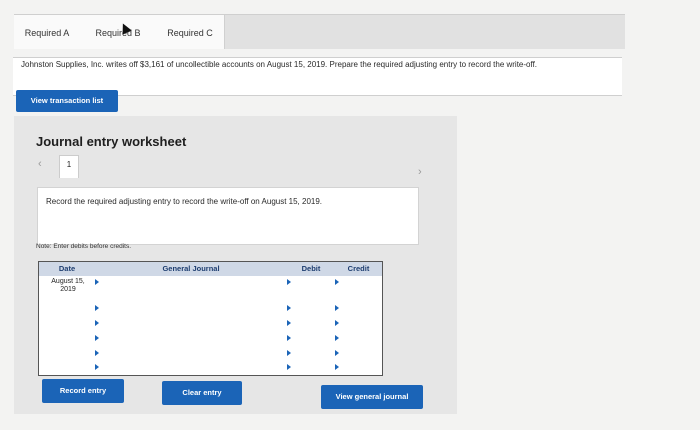 The image size is (700, 430). I want to click on chevron-right-icon: ›, so click(420, 172).